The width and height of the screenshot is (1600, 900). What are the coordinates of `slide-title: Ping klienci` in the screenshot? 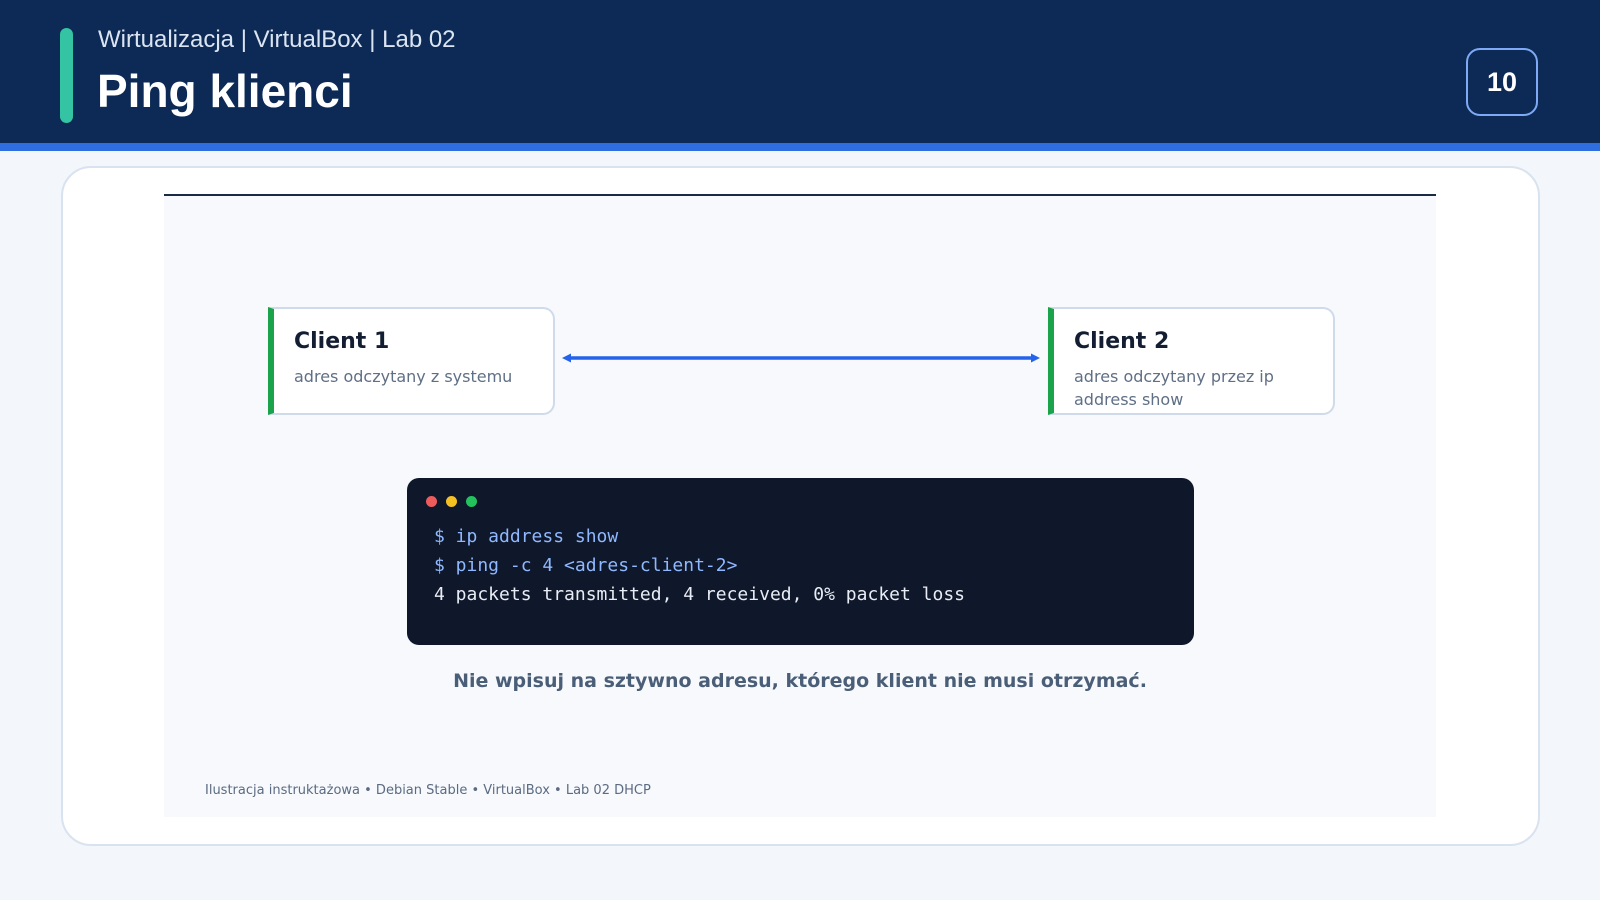 It's located at (225, 91).